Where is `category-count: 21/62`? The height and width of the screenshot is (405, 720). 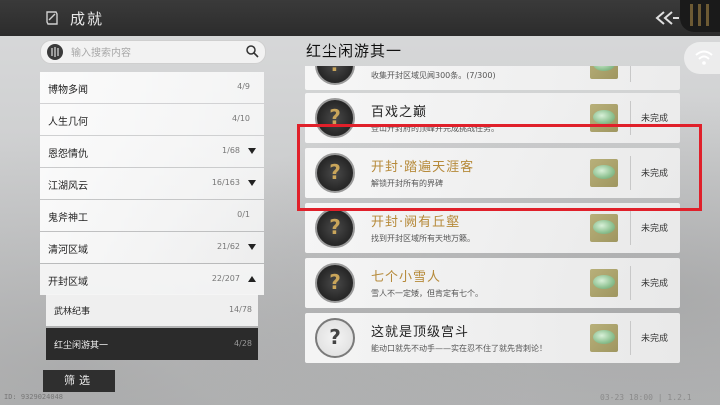 category-count: 21/62 is located at coordinates (228, 246).